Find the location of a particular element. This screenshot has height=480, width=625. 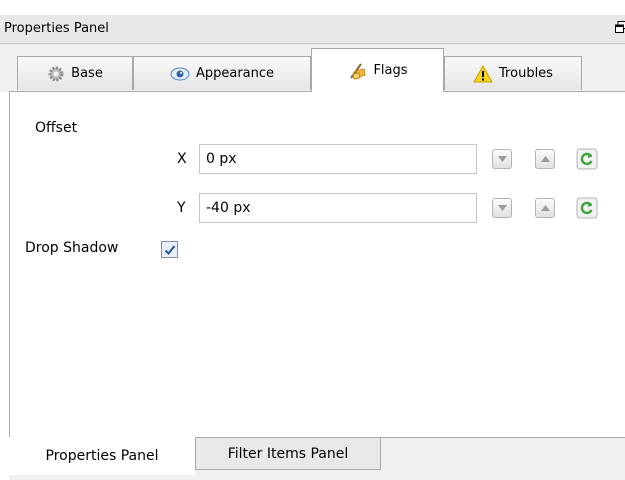

eye-icon is located at coordinates (180, 73).